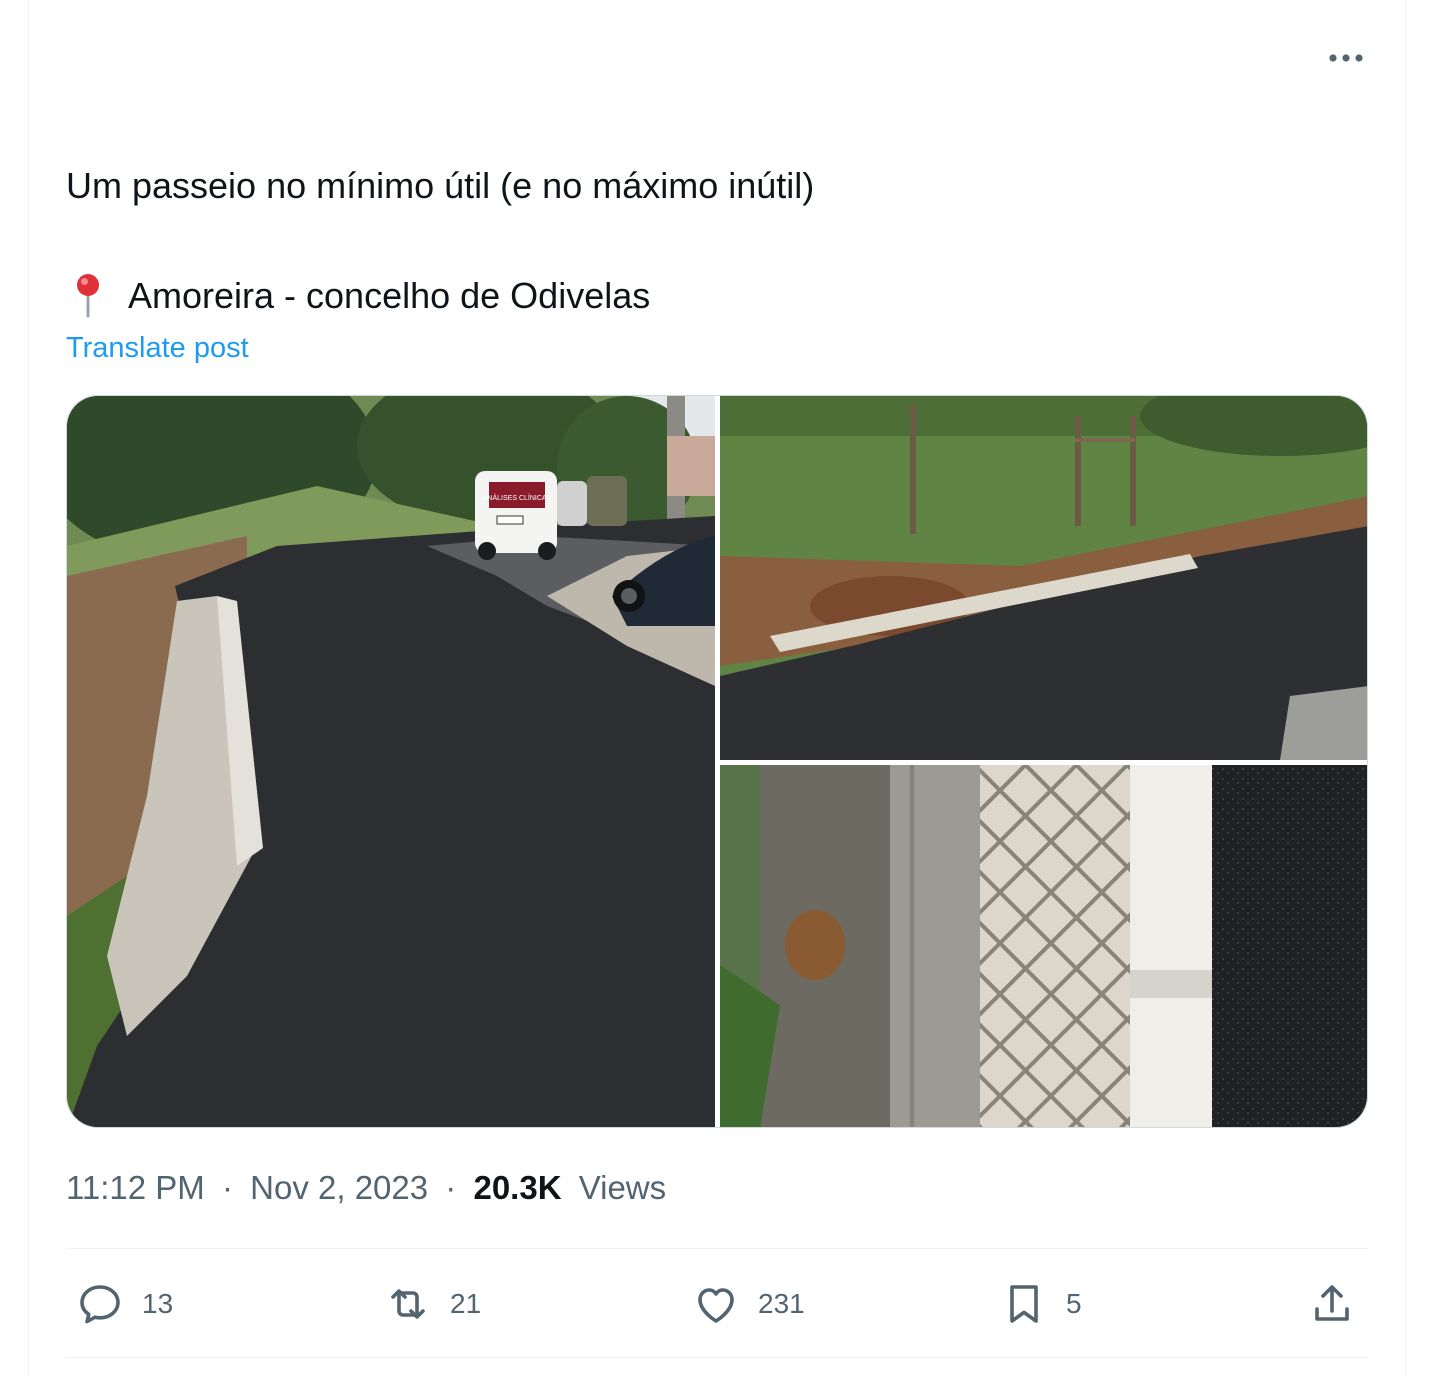 The image size is (1436, 1376). Describe the element at coordinates (389, 295) in the screenshot. I see `location-text: Amoreira - concelho de Odivelas` at that location.